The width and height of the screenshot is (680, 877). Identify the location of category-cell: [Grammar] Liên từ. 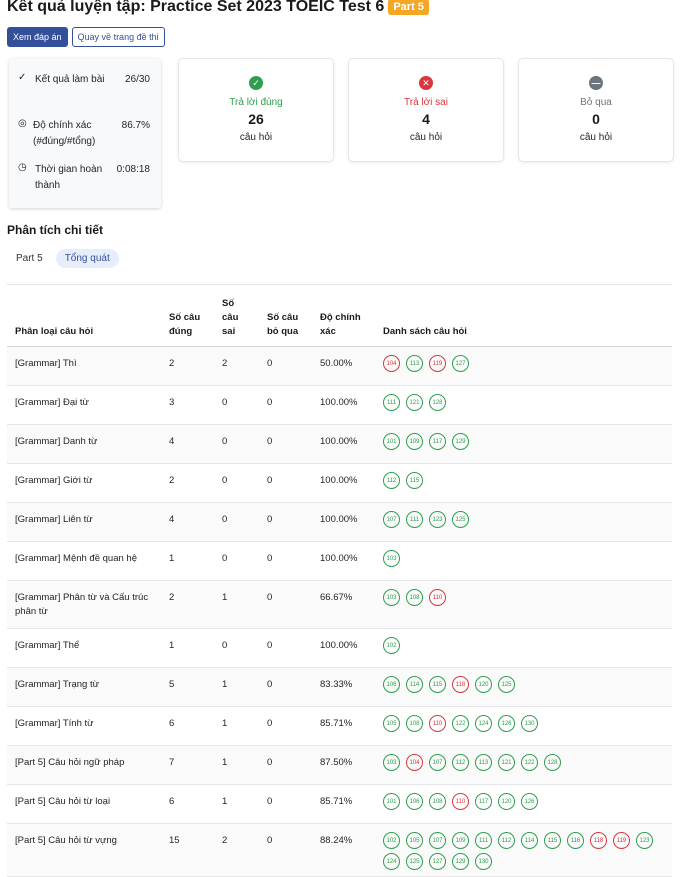
(54, 519).